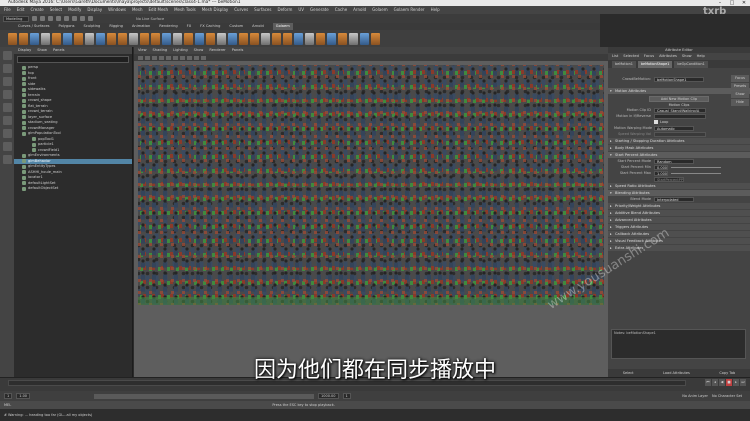  What do you see at coordinates (117, 10) in the screenshot?
I see `menu-windows: Windows` at bounding box center [117, 10].